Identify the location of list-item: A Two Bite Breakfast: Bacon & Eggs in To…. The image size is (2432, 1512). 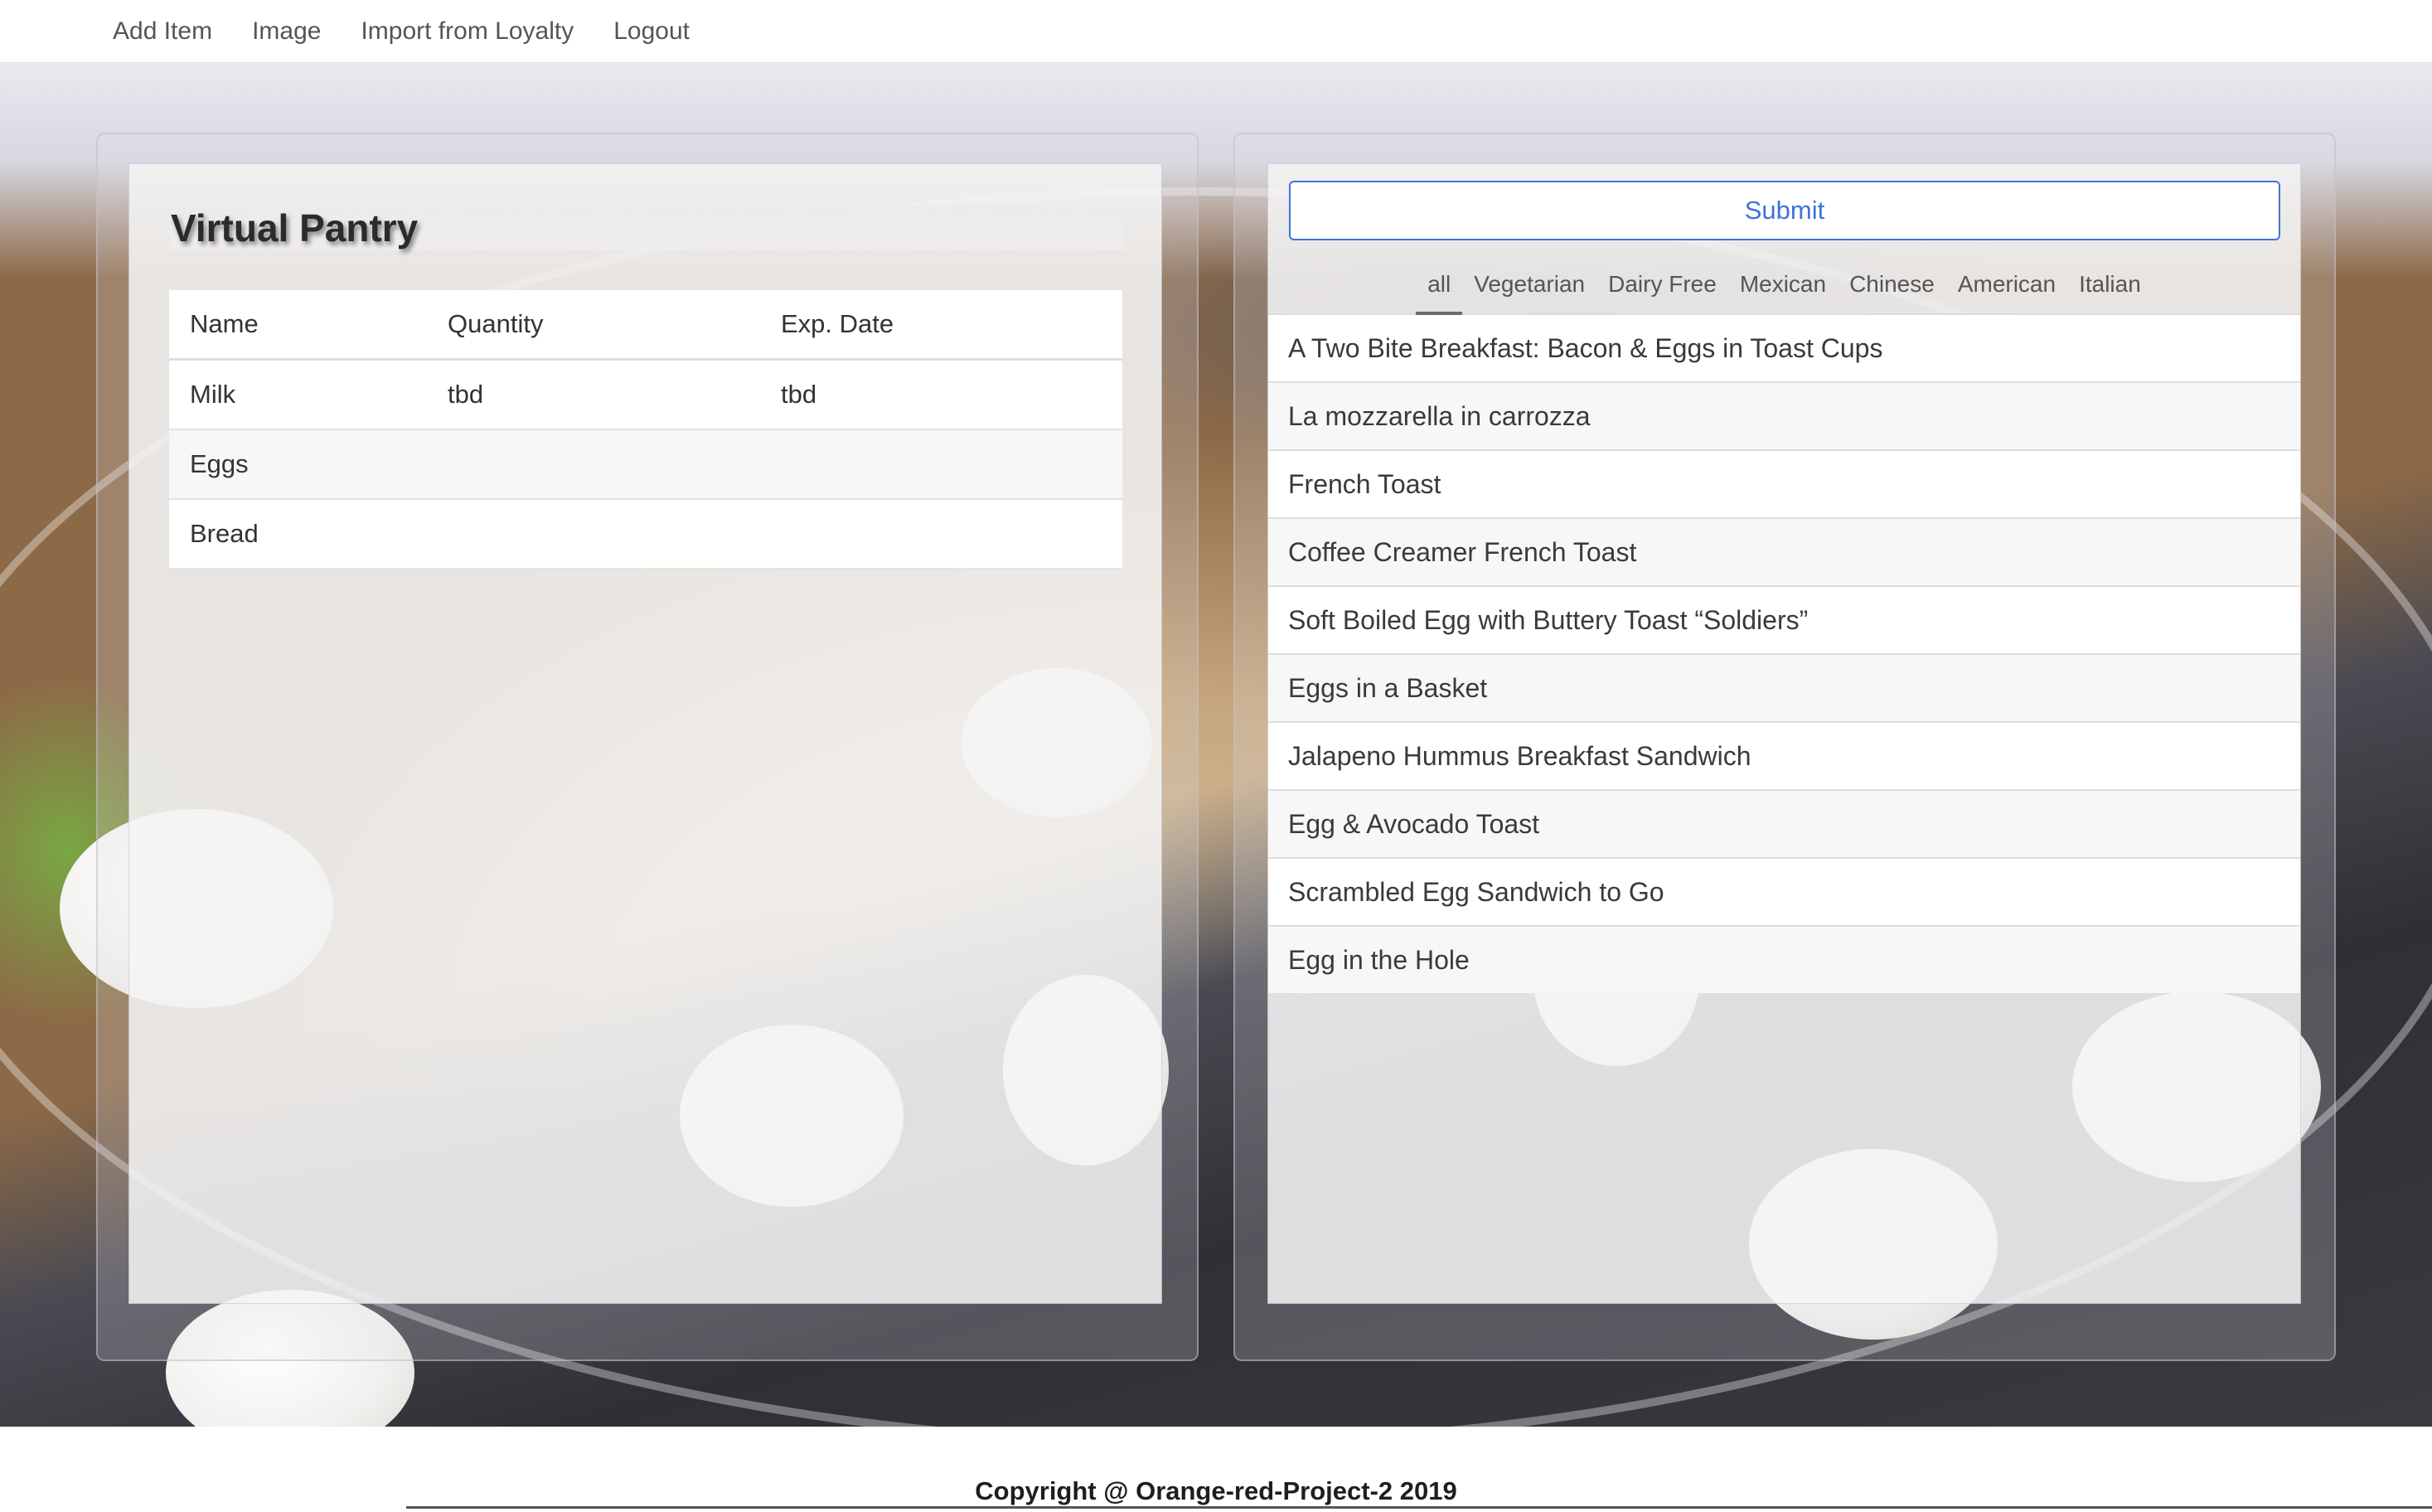
(1784, 349).